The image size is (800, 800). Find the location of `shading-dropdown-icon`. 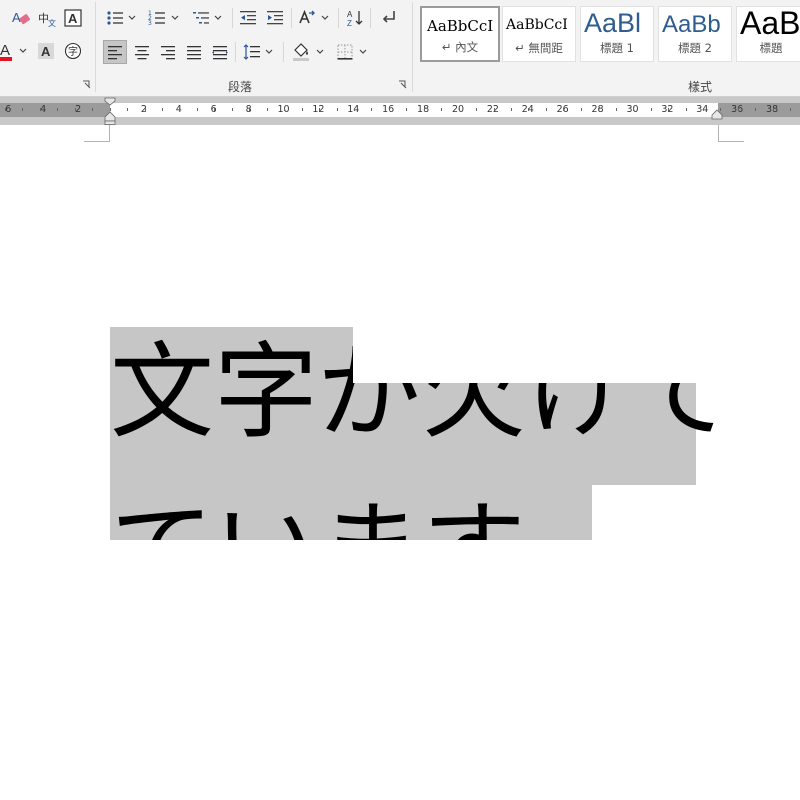

shading-dropdown-icon is located at coordinates (320, 52).